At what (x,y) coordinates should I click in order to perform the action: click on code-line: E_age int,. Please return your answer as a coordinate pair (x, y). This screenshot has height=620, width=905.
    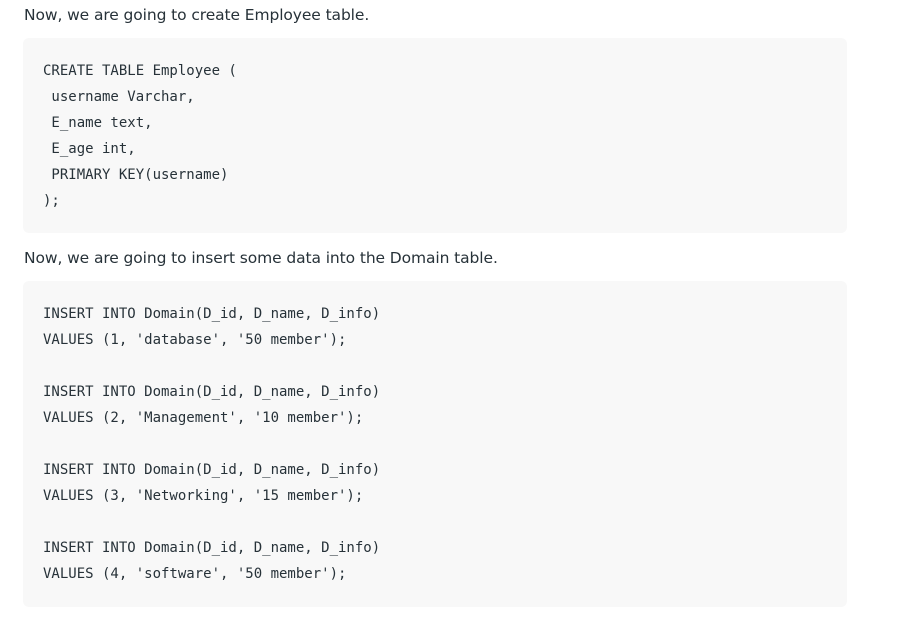
    Looking at the image, I should click on (89, 149).